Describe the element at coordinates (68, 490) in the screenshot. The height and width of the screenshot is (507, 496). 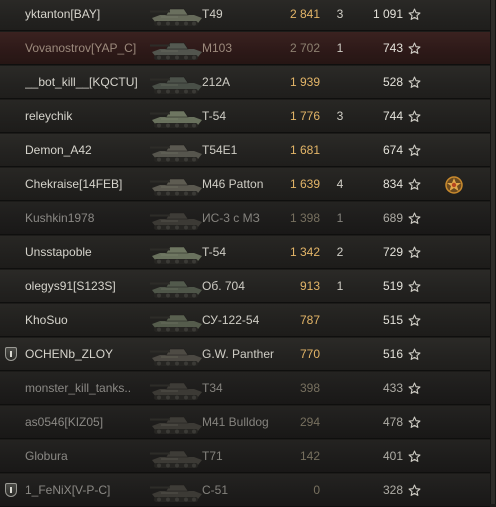
I see `player-name: 1_FeNiX[V-P-C]` at that location.